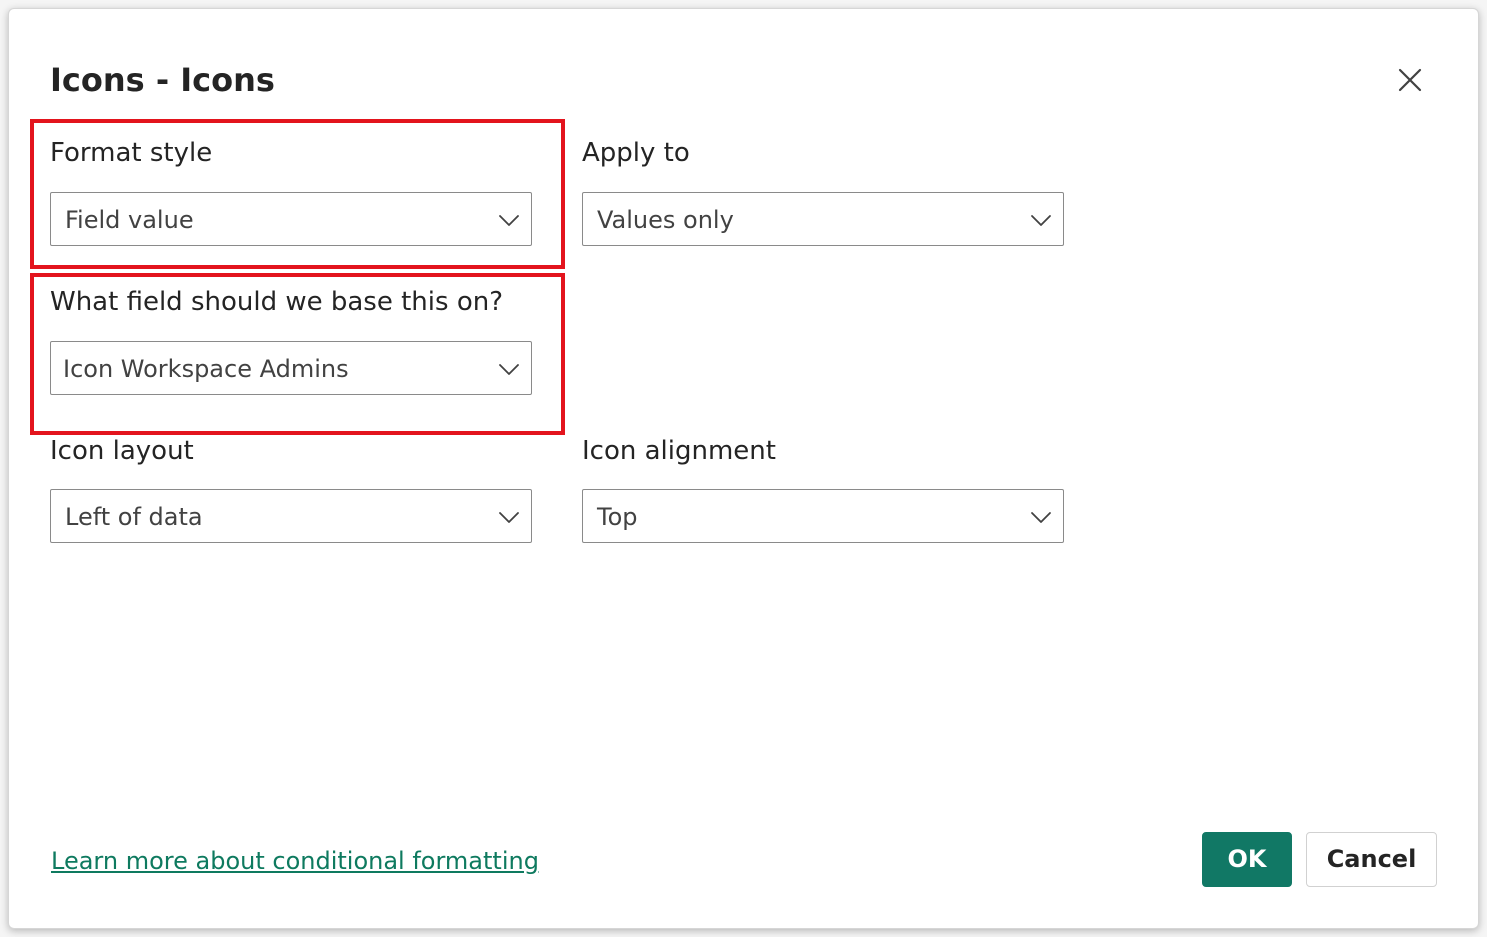 This screenshot has height=937, width=1487. Describe the element at coordinates (1371, 859) in the screenshot. I see `cancel-button: Cancel` at that location.